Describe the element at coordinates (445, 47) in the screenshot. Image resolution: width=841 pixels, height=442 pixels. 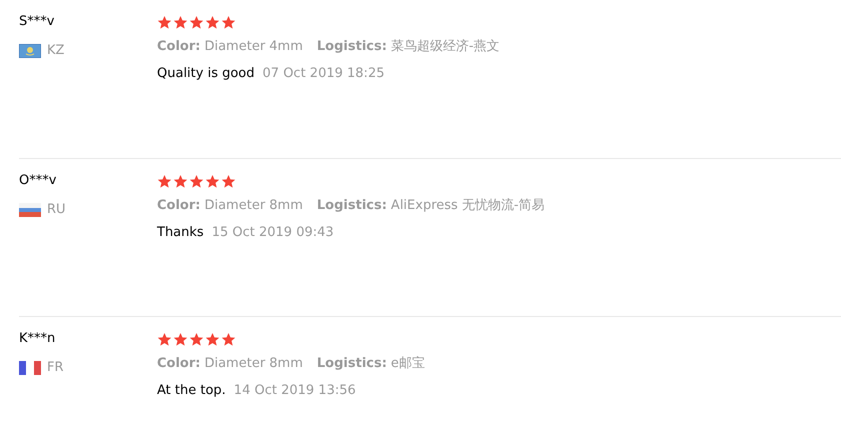
I see `attribute-value: 菜鸟超级经济-燕文` at that location.